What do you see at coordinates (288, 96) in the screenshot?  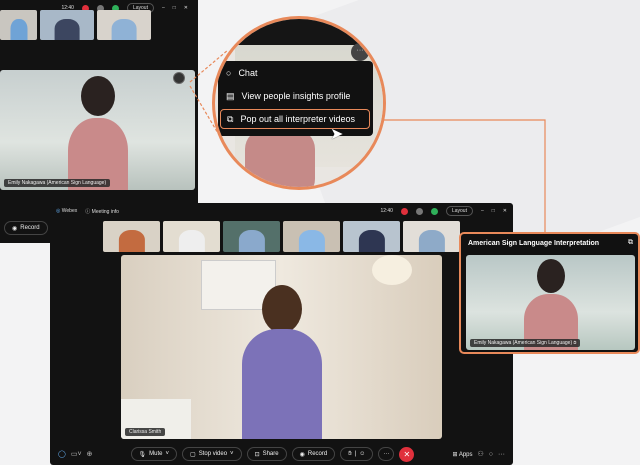 I see `menu-item-view-profile: ▤ View people insights profile` at bounding box center [288, 96].